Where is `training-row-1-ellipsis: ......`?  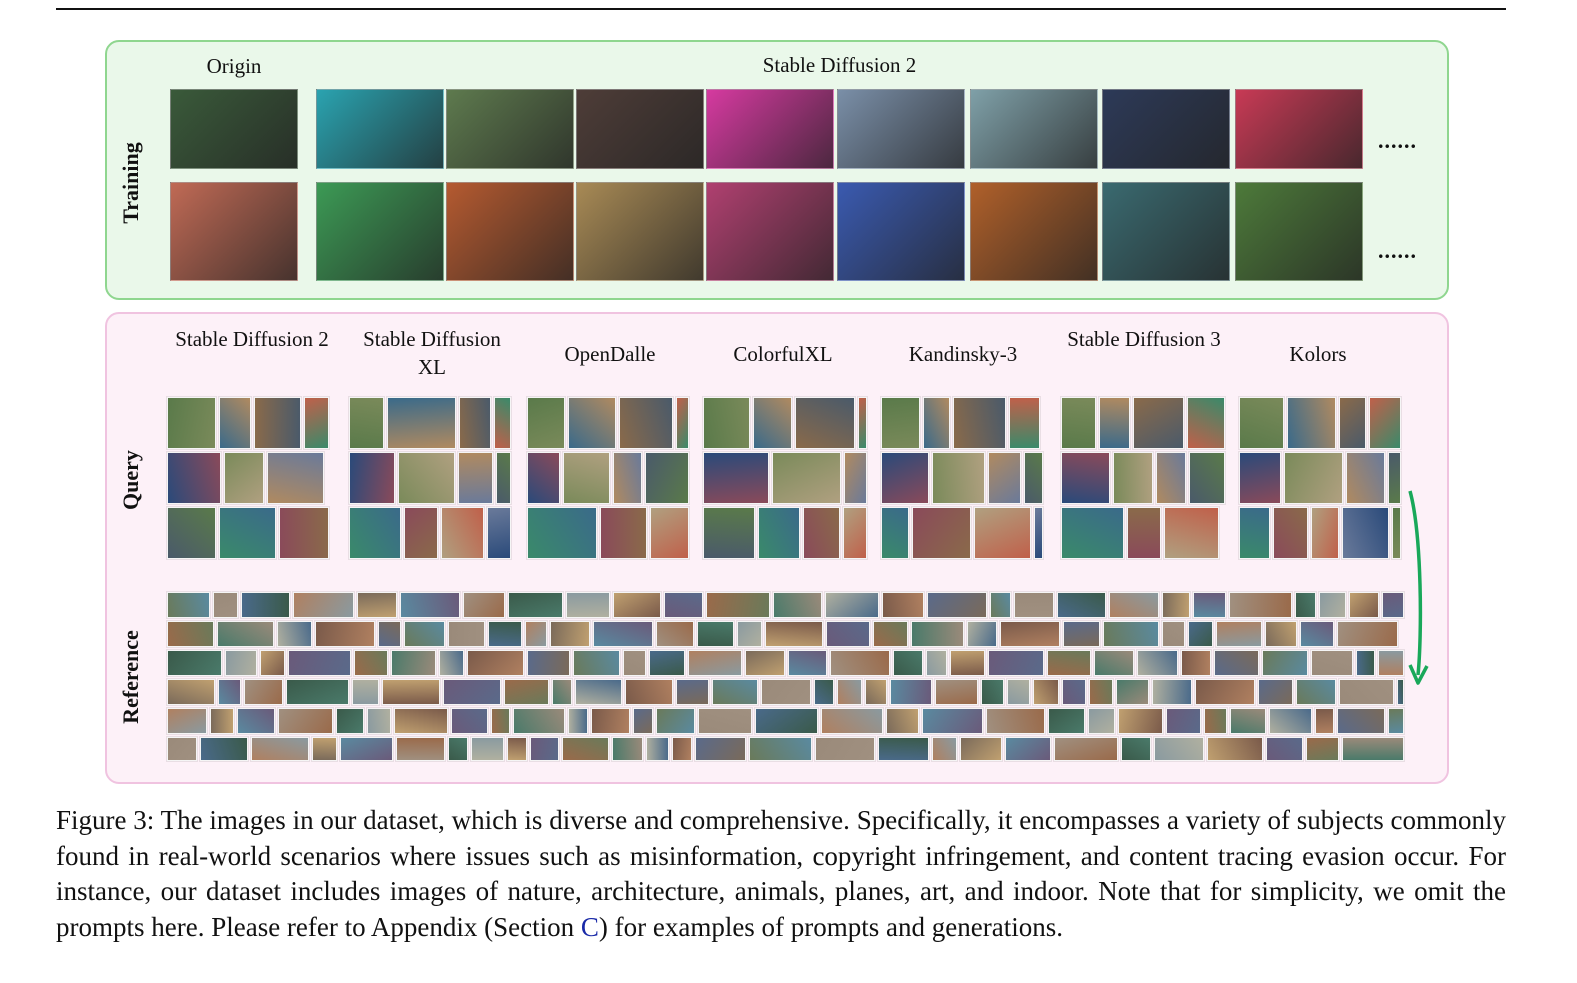 training-row-1-ellipsis: ...... is located at coordinates (1397, 140).